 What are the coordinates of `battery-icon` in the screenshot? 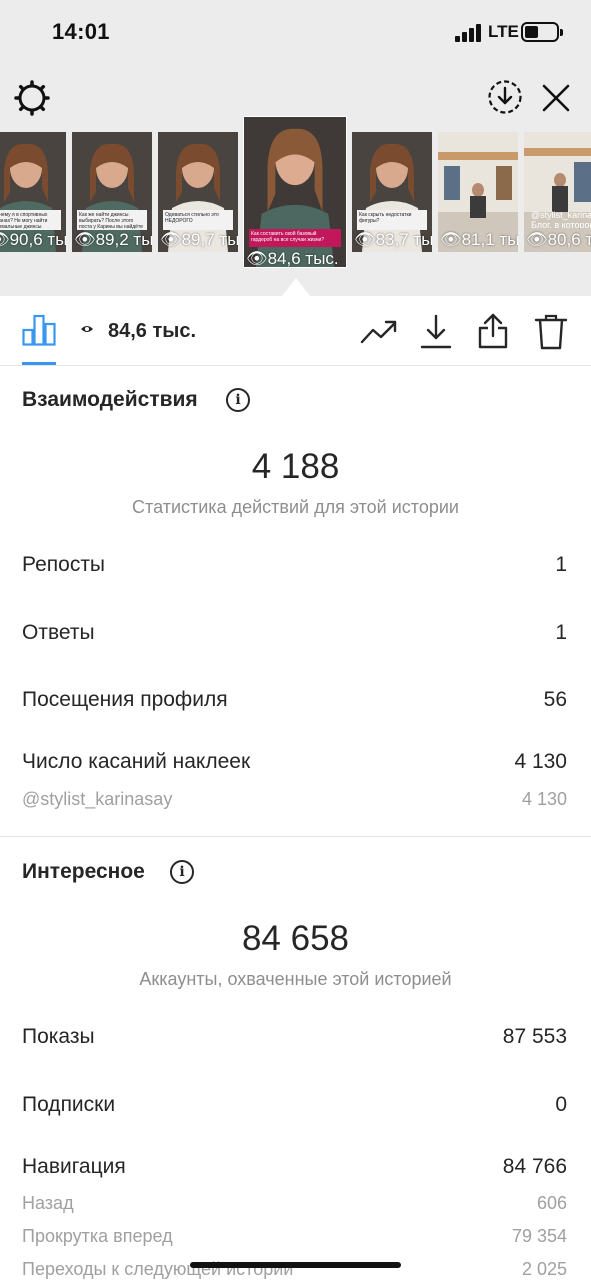 It's located at (542, 32).